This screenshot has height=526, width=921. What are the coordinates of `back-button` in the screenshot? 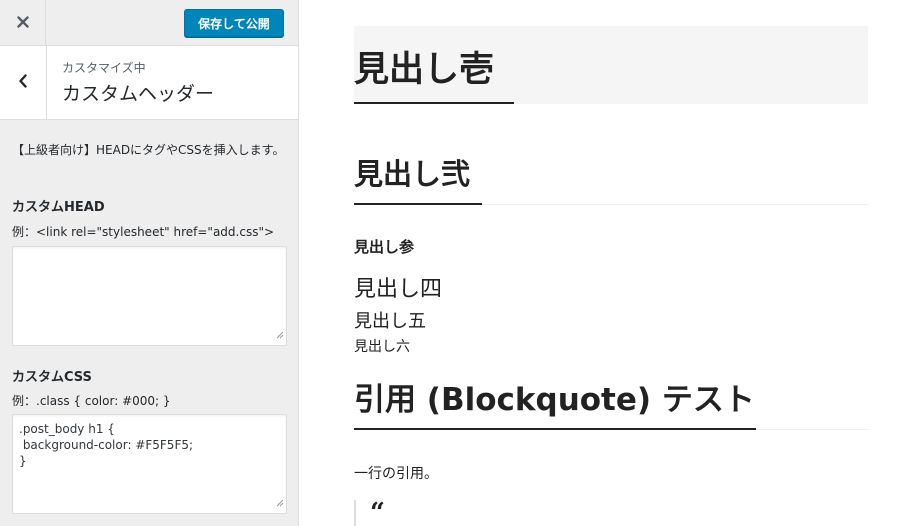 It's located at (23, 82).